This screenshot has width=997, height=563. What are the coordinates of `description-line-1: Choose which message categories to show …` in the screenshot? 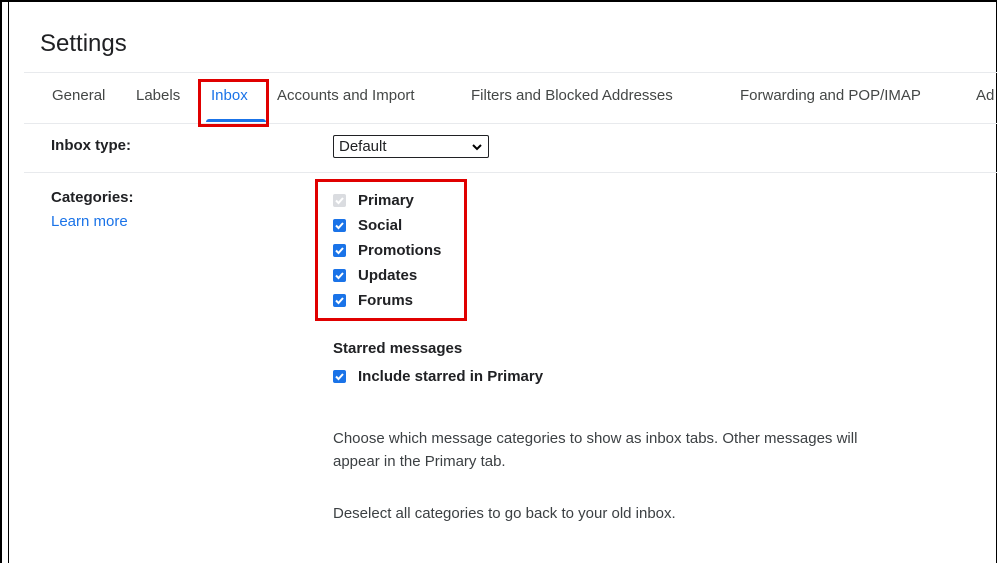 It's located at (595, 438).